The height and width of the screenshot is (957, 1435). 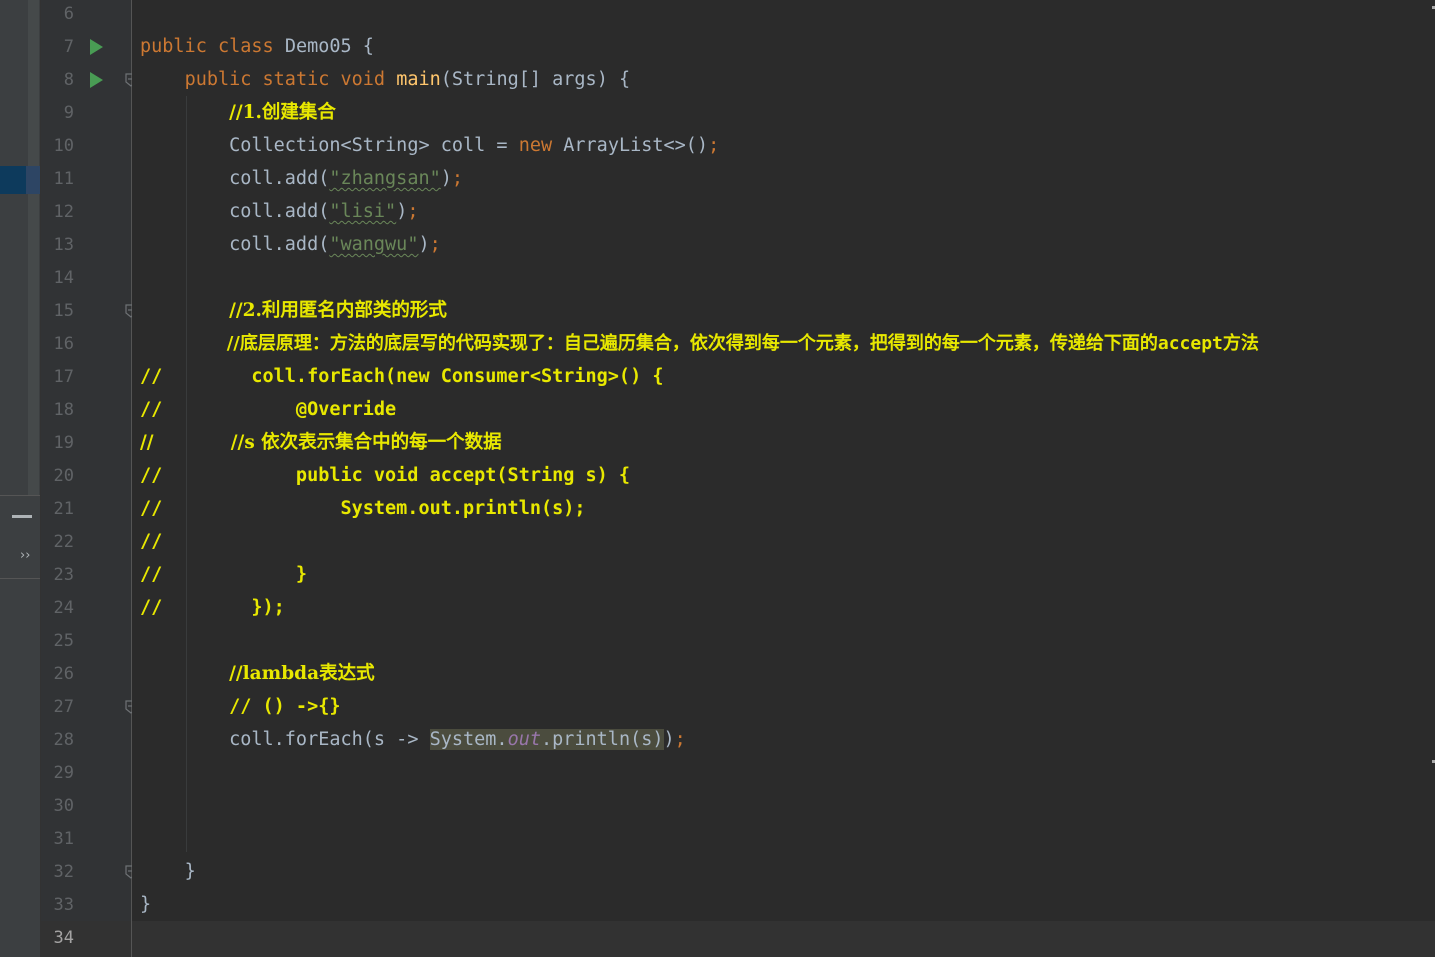 I want to click on code-line-11: coll.add("zhangsan");, so click(x=301, y=178).